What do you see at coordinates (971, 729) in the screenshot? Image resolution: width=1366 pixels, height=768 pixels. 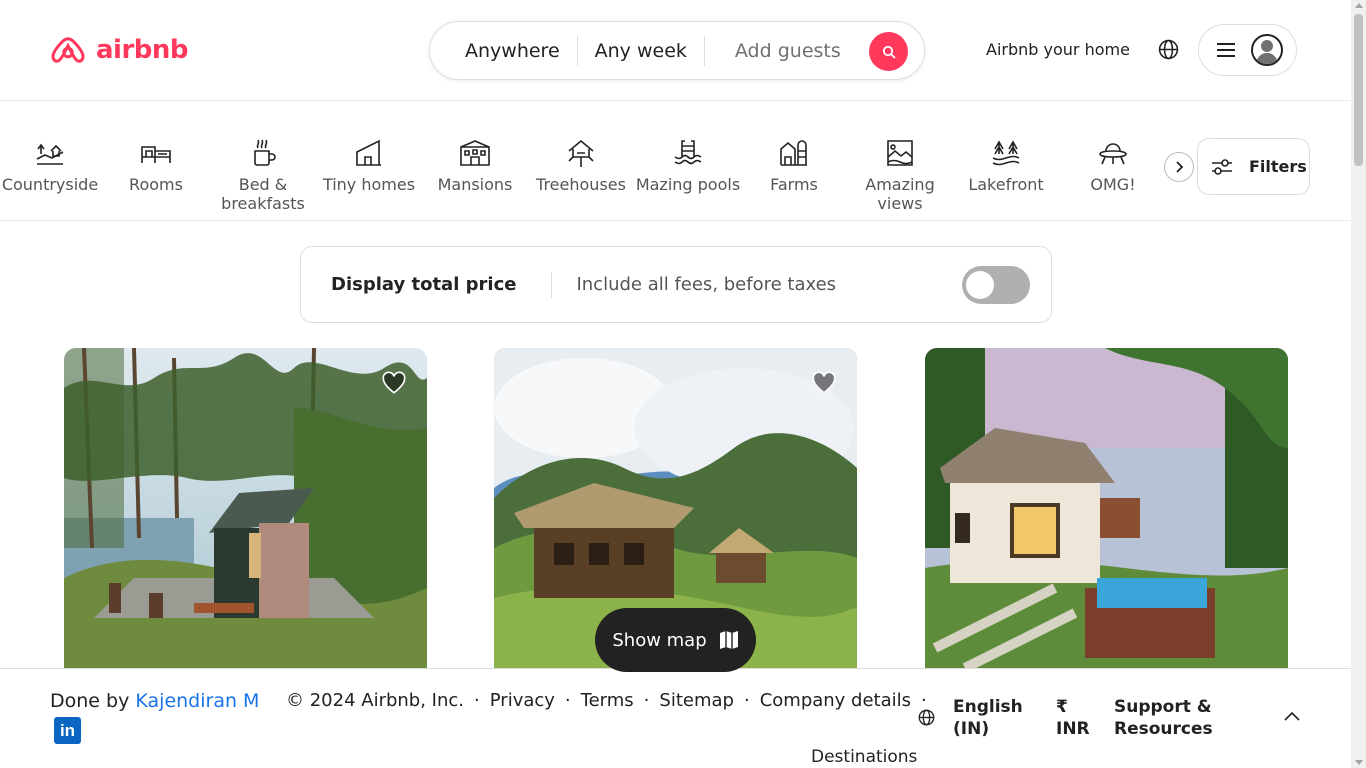 I see `language-region: (IN)` at bounding box center [971, 729].